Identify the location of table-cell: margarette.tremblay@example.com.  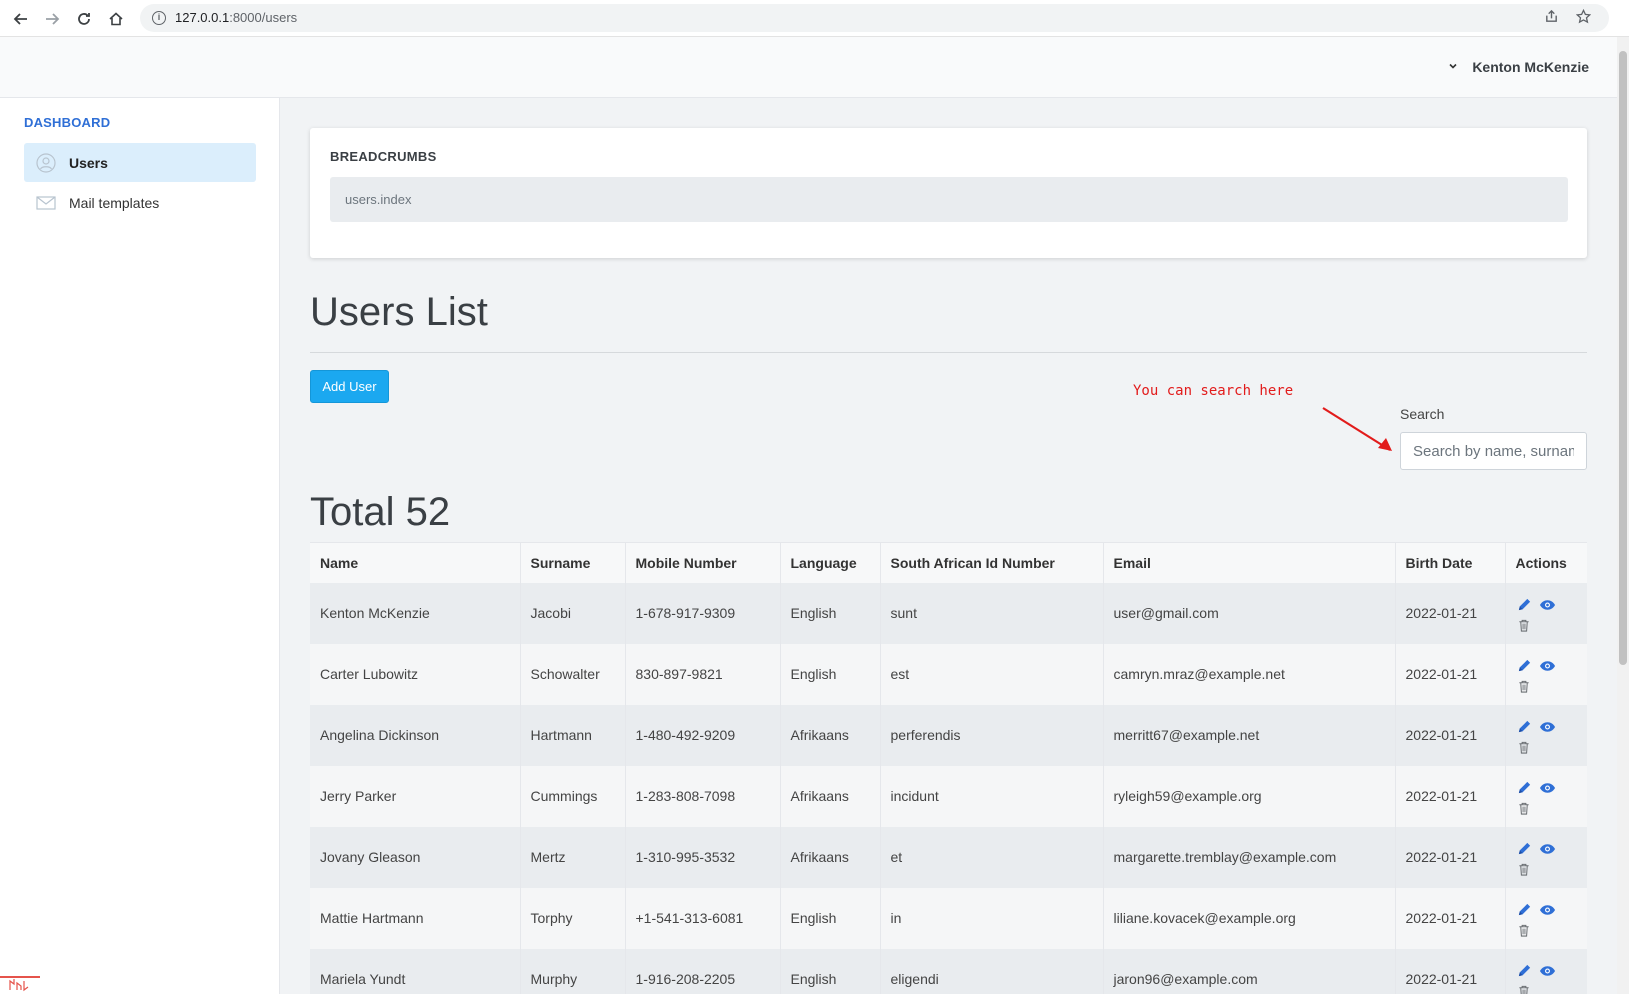
(1249, 857).